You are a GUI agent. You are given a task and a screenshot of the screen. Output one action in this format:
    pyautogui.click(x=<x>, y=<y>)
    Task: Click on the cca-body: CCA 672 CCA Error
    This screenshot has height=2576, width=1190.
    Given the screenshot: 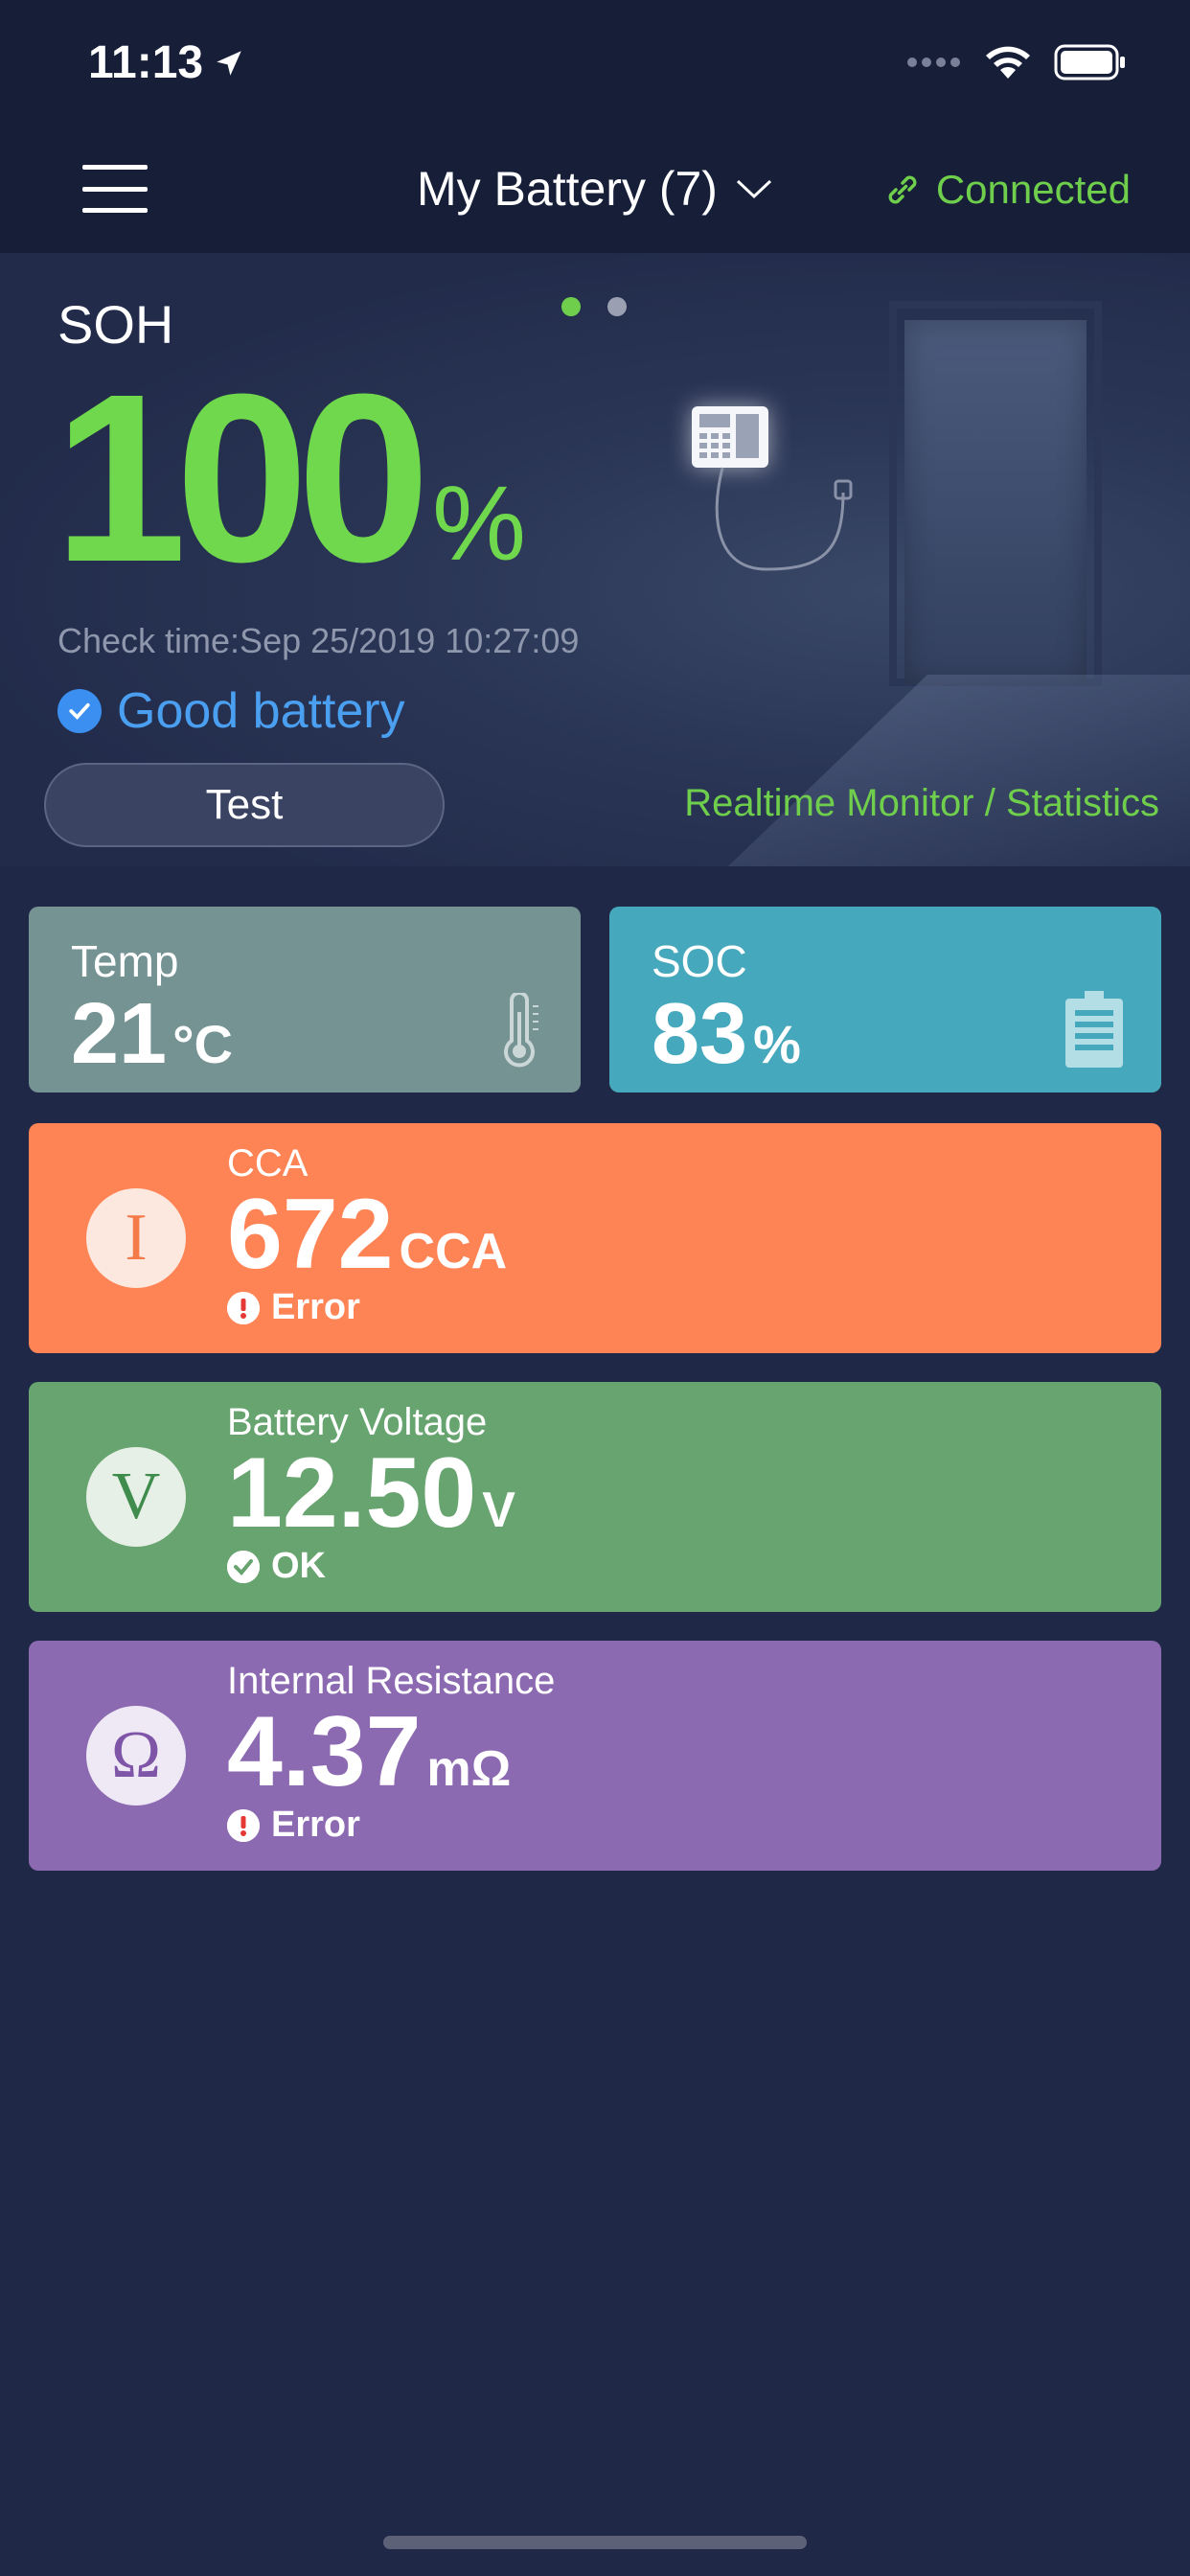 What is the action you would take?
    pyautogui.click(x=367, y=1235)
    